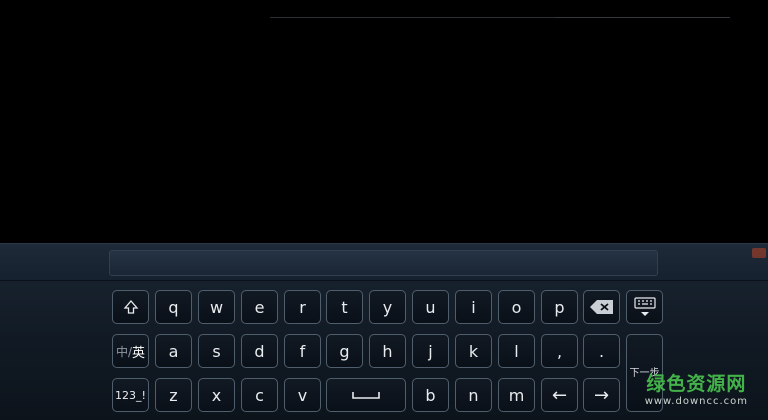 The image size is (768, 420). I want to click on composition-input, so click(383, 263).